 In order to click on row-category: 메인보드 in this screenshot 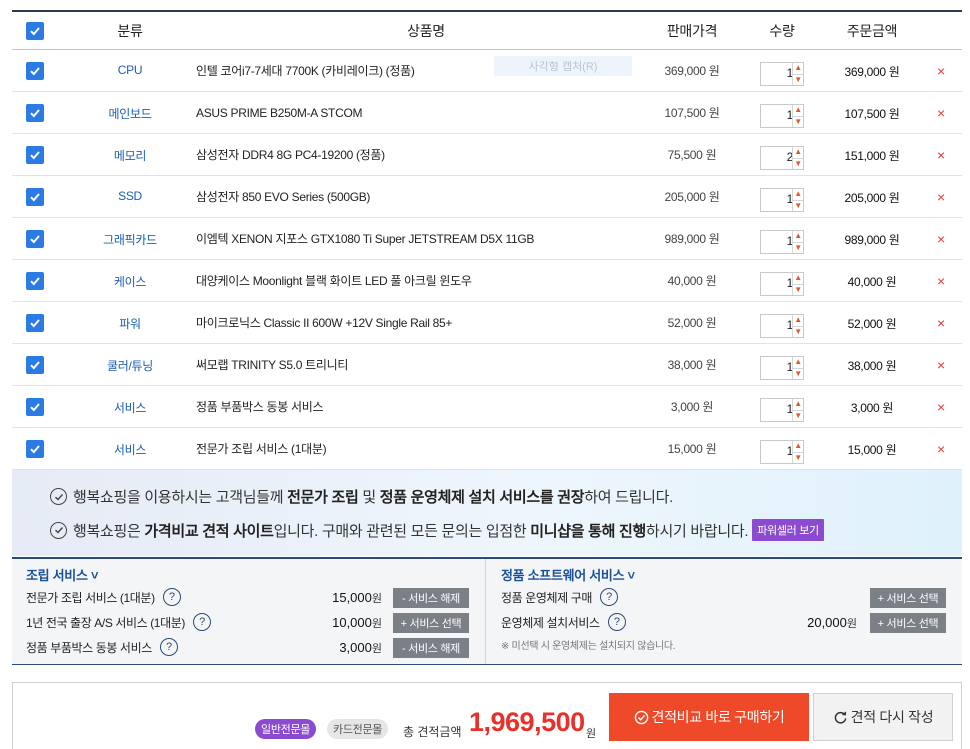, I will do `click(130, 112)`.